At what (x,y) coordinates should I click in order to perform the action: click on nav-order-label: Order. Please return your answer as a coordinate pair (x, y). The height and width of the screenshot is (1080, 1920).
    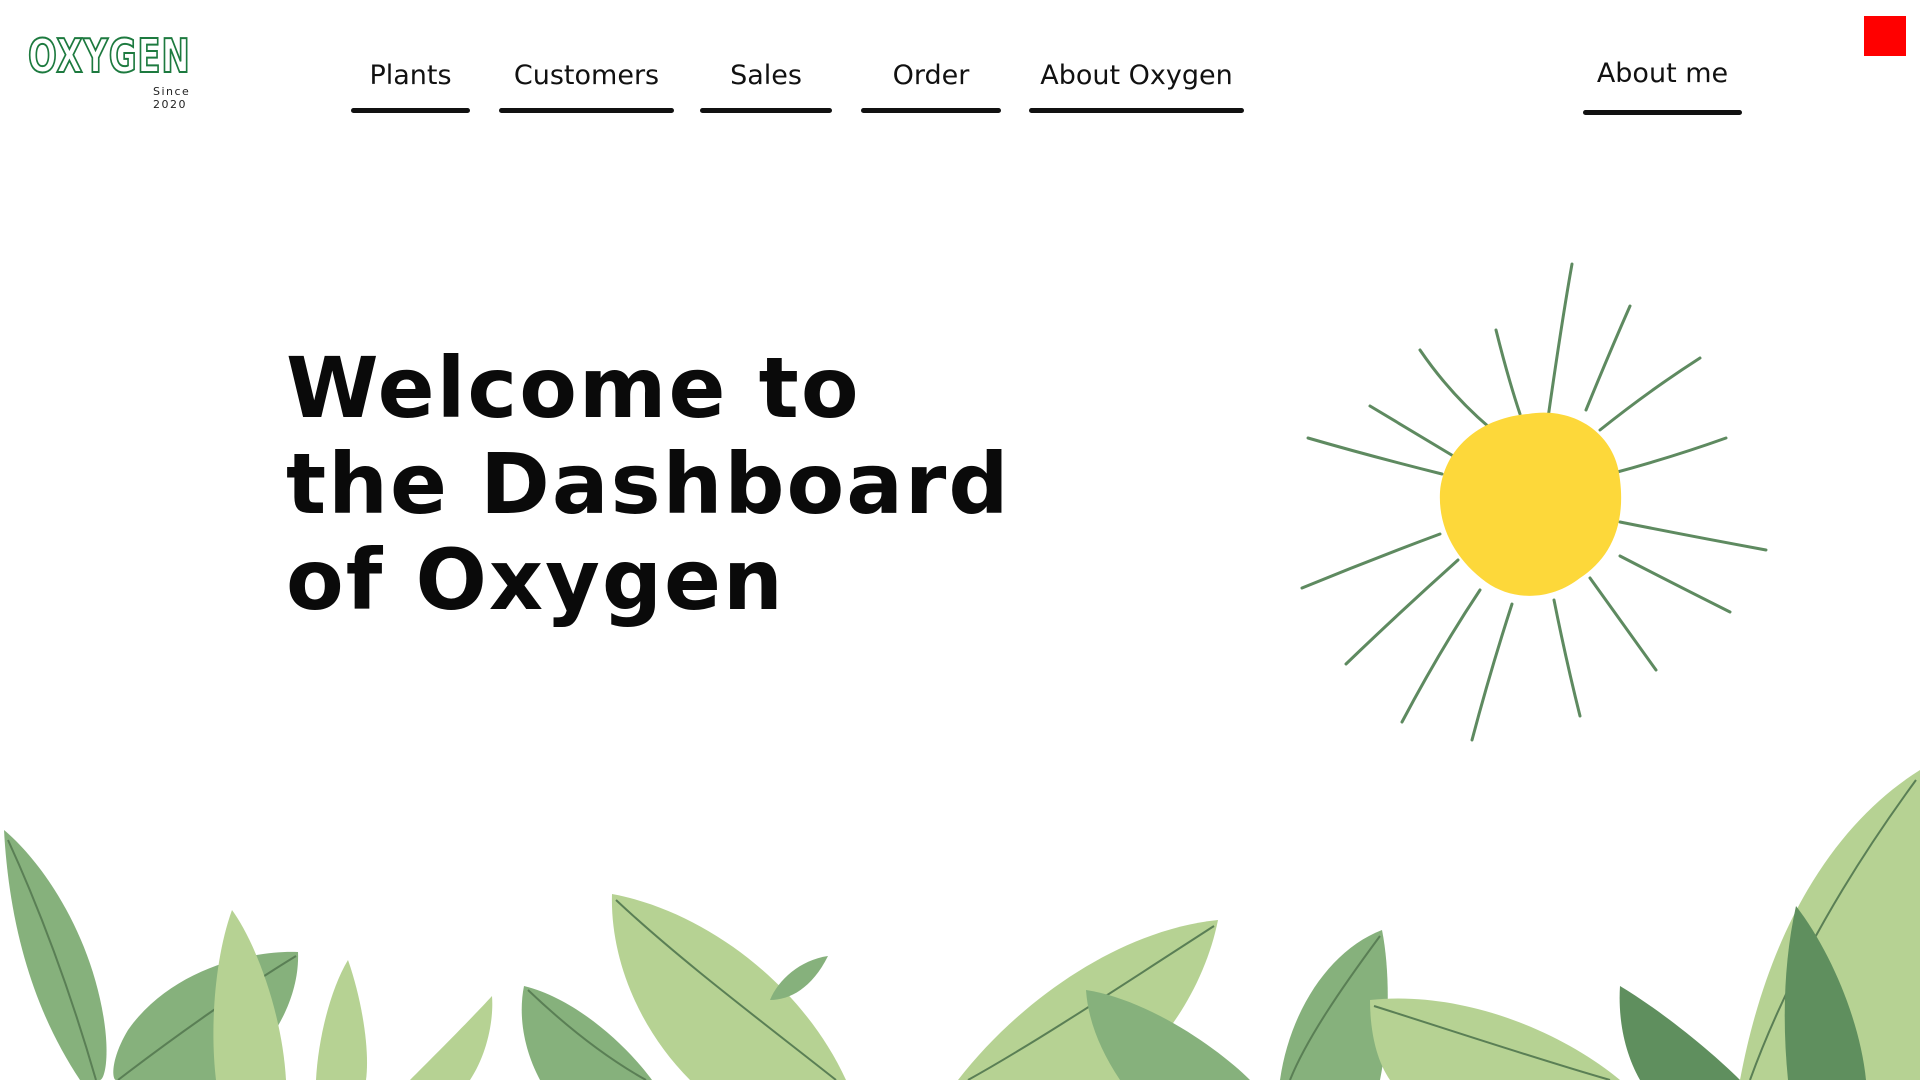
    Looking at the image, I should click on (931, 75).